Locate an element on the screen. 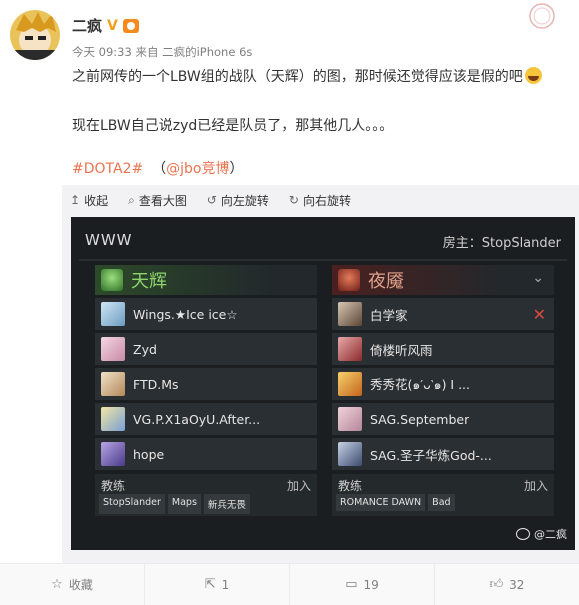  rotate-right-icon: ↻ is located at coordinates (293, 200).